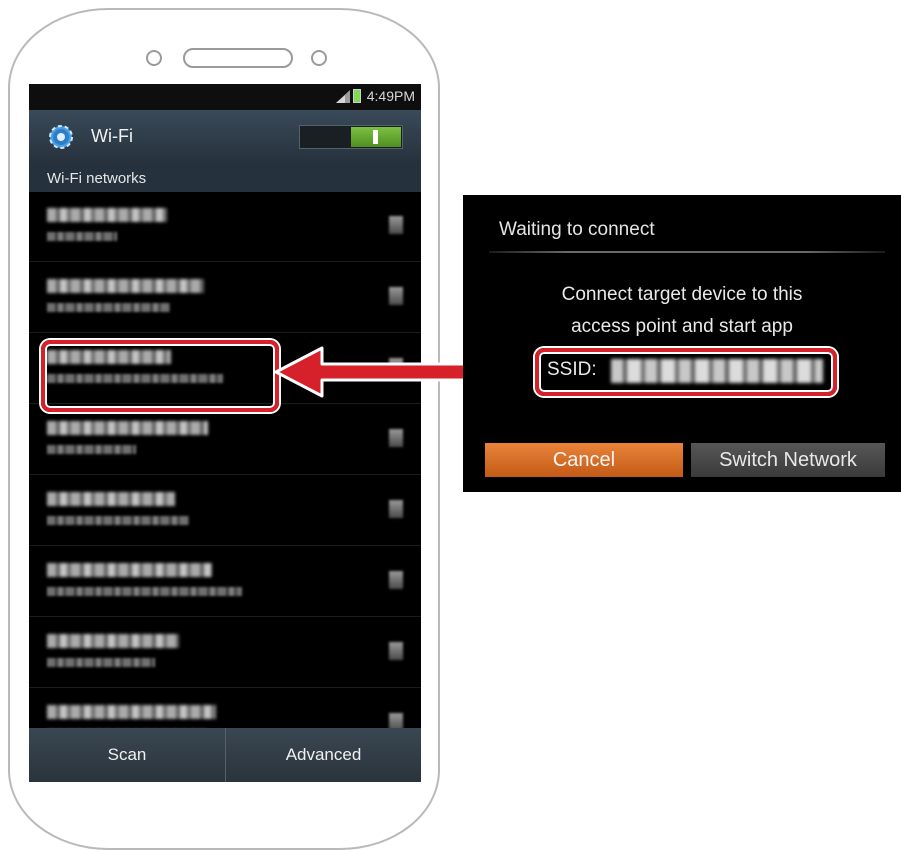  What do you see at coordinates (112, 136) in the screenshot?
I see `page-title: Wi-Fi` at bounding box center [112, 136].